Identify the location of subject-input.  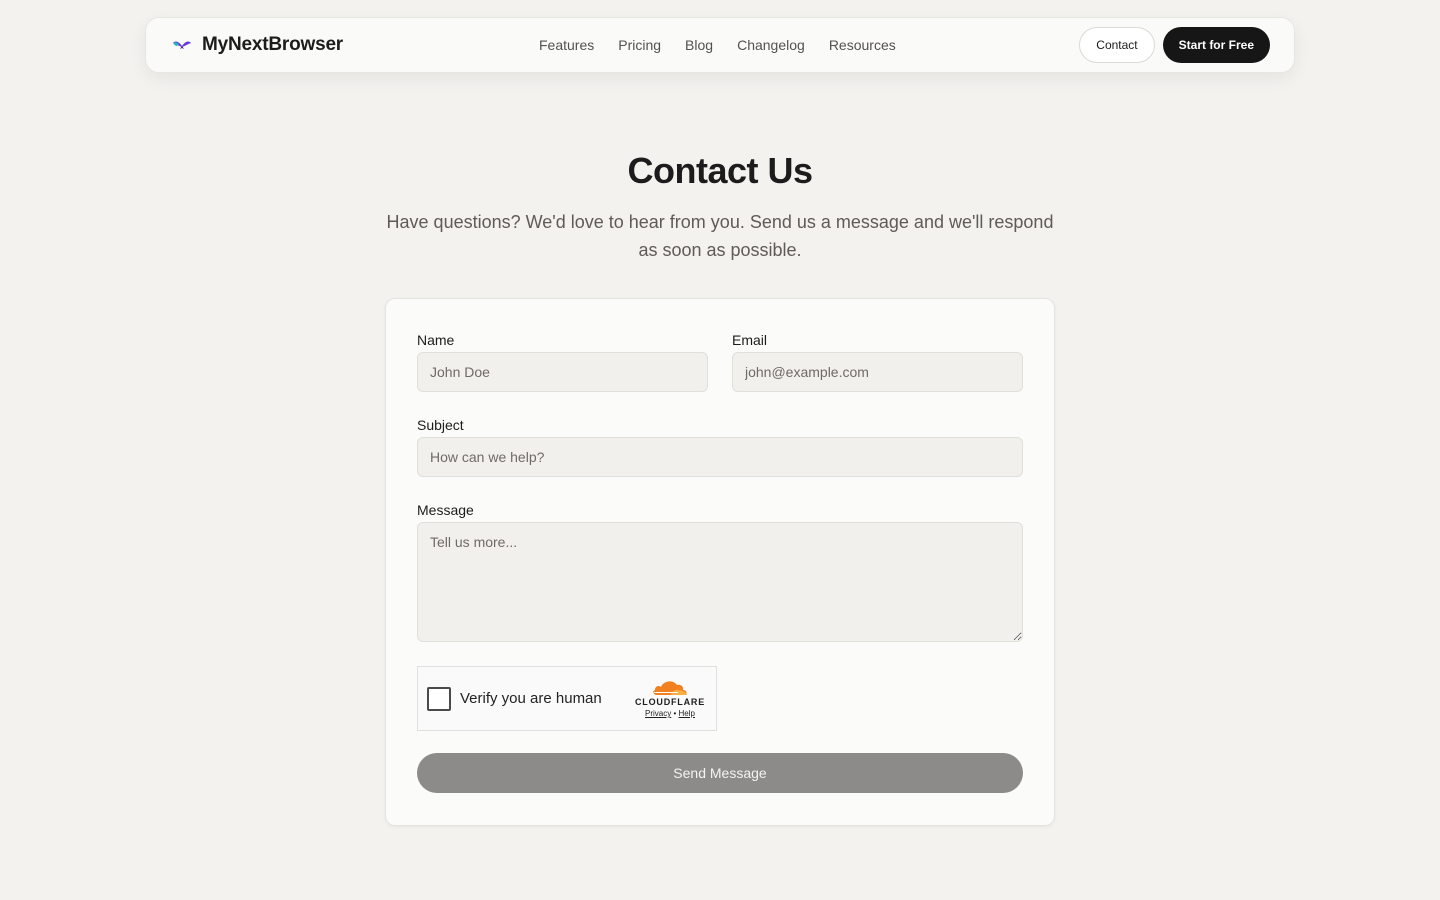
(720, 457).